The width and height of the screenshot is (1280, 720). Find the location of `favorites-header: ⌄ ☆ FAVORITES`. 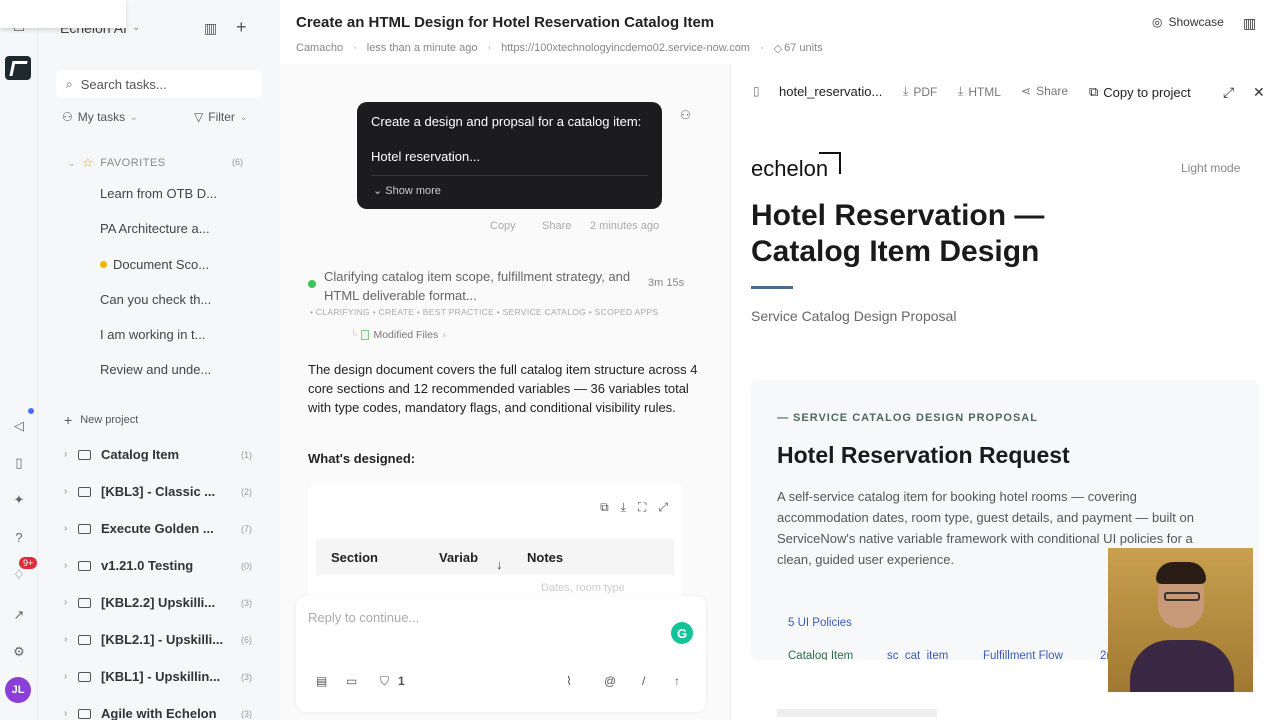

favorites-header: ⌄ ☆ FAVORITES is located at coordinates (117, 163).